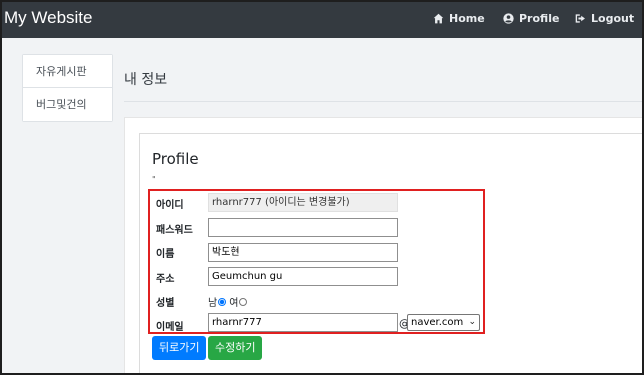 This screenshot has height=375, width=644. Describe the element at coordinates (539, 18) in the screenshot. I see `nav-profile-label: Profile` at that location.